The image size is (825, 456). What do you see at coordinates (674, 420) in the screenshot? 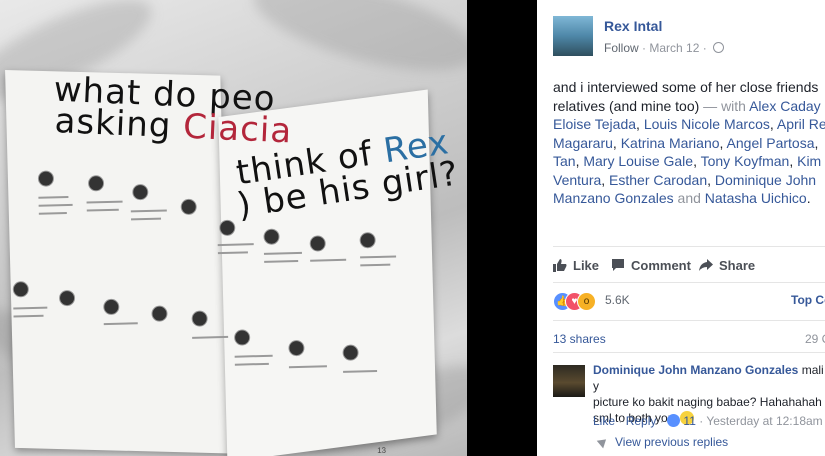
I see `like-count-icon` at bounding box center [674, 420].